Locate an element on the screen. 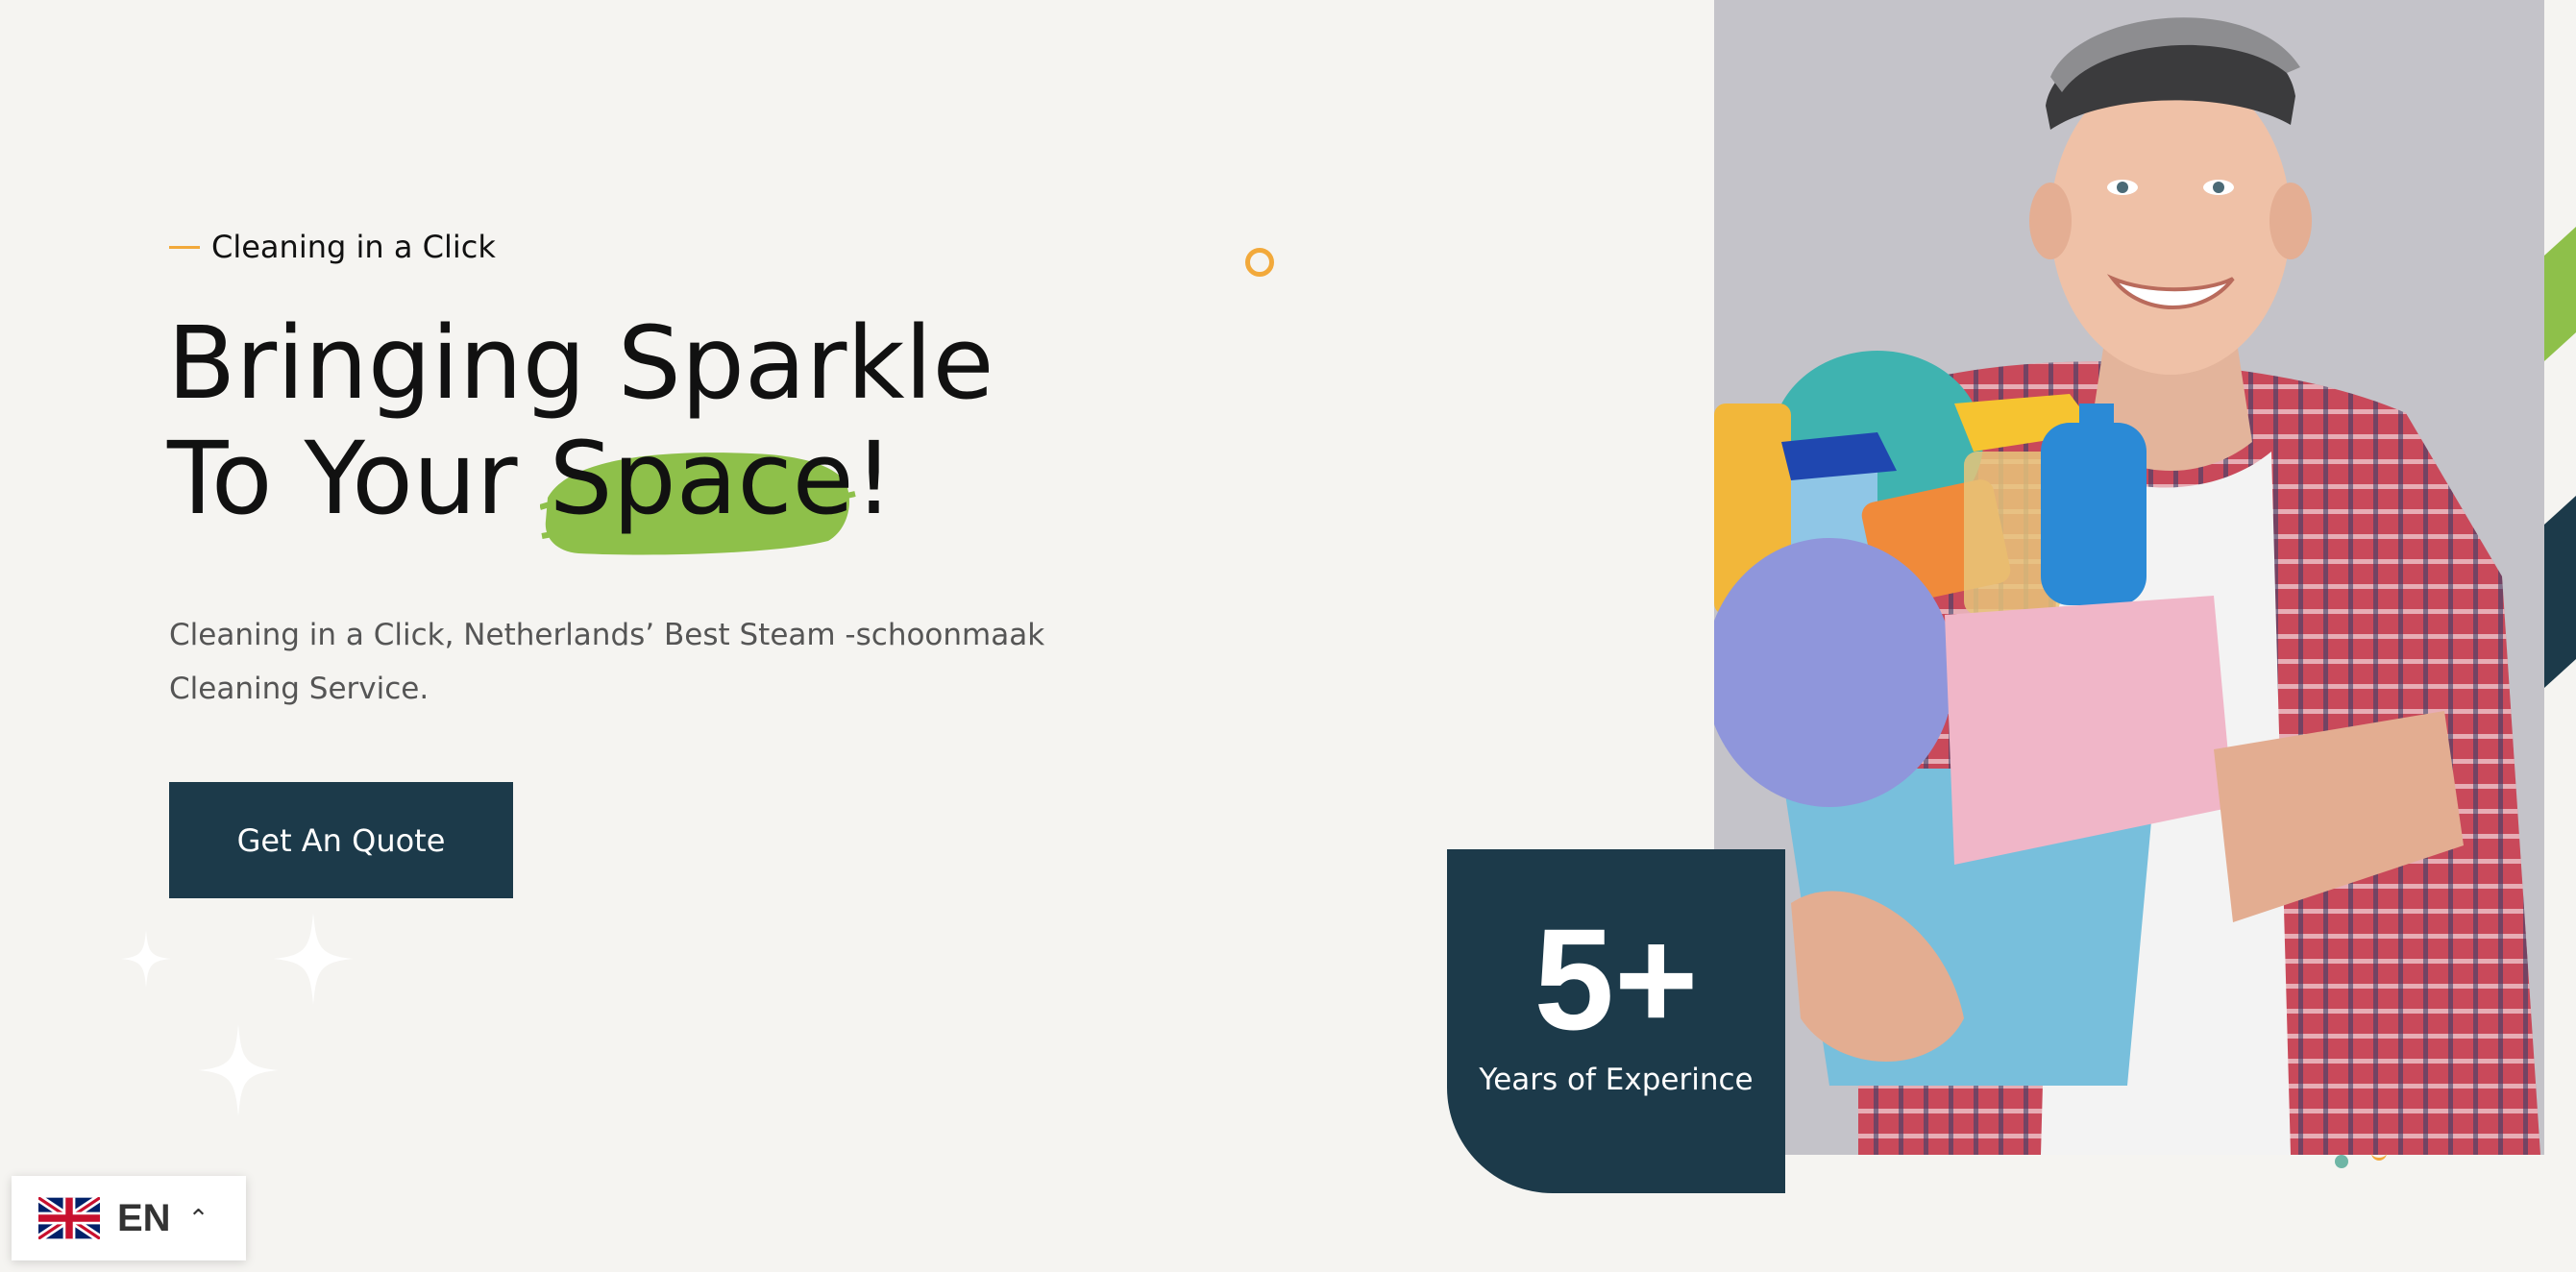  hero-tagline: Cleaning in a Click is located at coordinates (332, 247).